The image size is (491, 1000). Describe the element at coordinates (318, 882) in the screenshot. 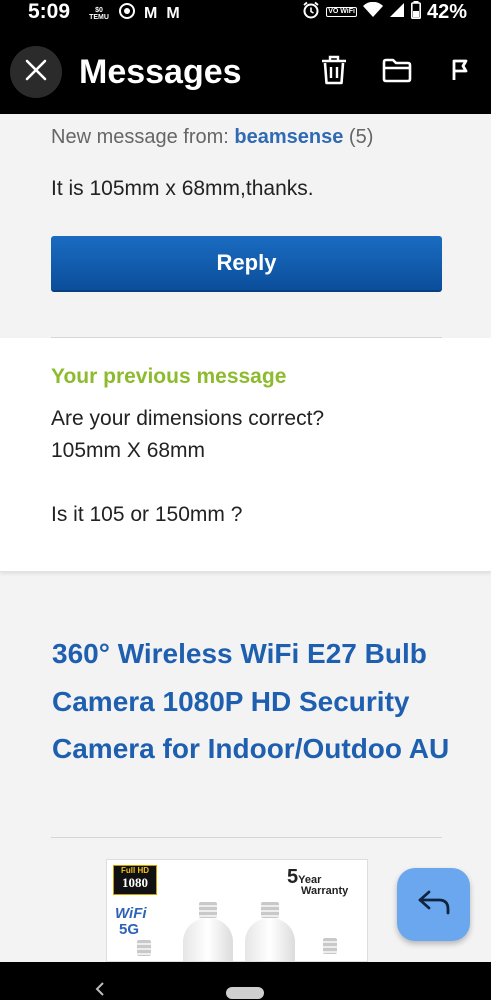

I see `warranty-badge: 5Year Warranty` at that location.